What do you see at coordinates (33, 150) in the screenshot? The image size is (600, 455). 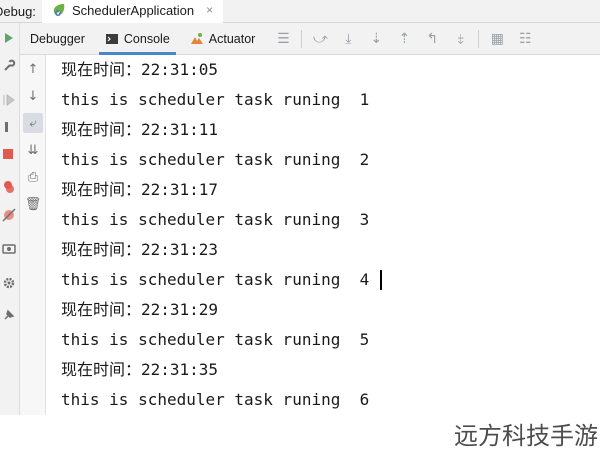 I see `scroll-to-end-icon: ⇊` at bounding box center [33, 150].